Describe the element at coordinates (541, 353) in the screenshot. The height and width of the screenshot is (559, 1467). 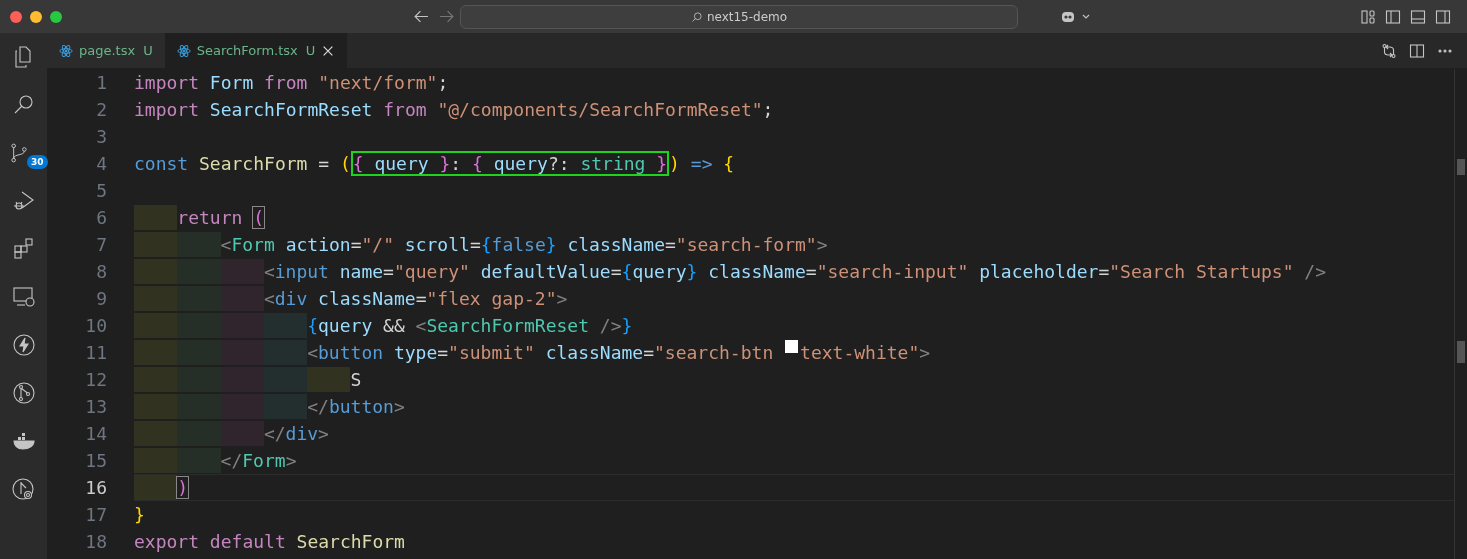
I see `code-line: <button type="submit" className="search-btn` at that location.